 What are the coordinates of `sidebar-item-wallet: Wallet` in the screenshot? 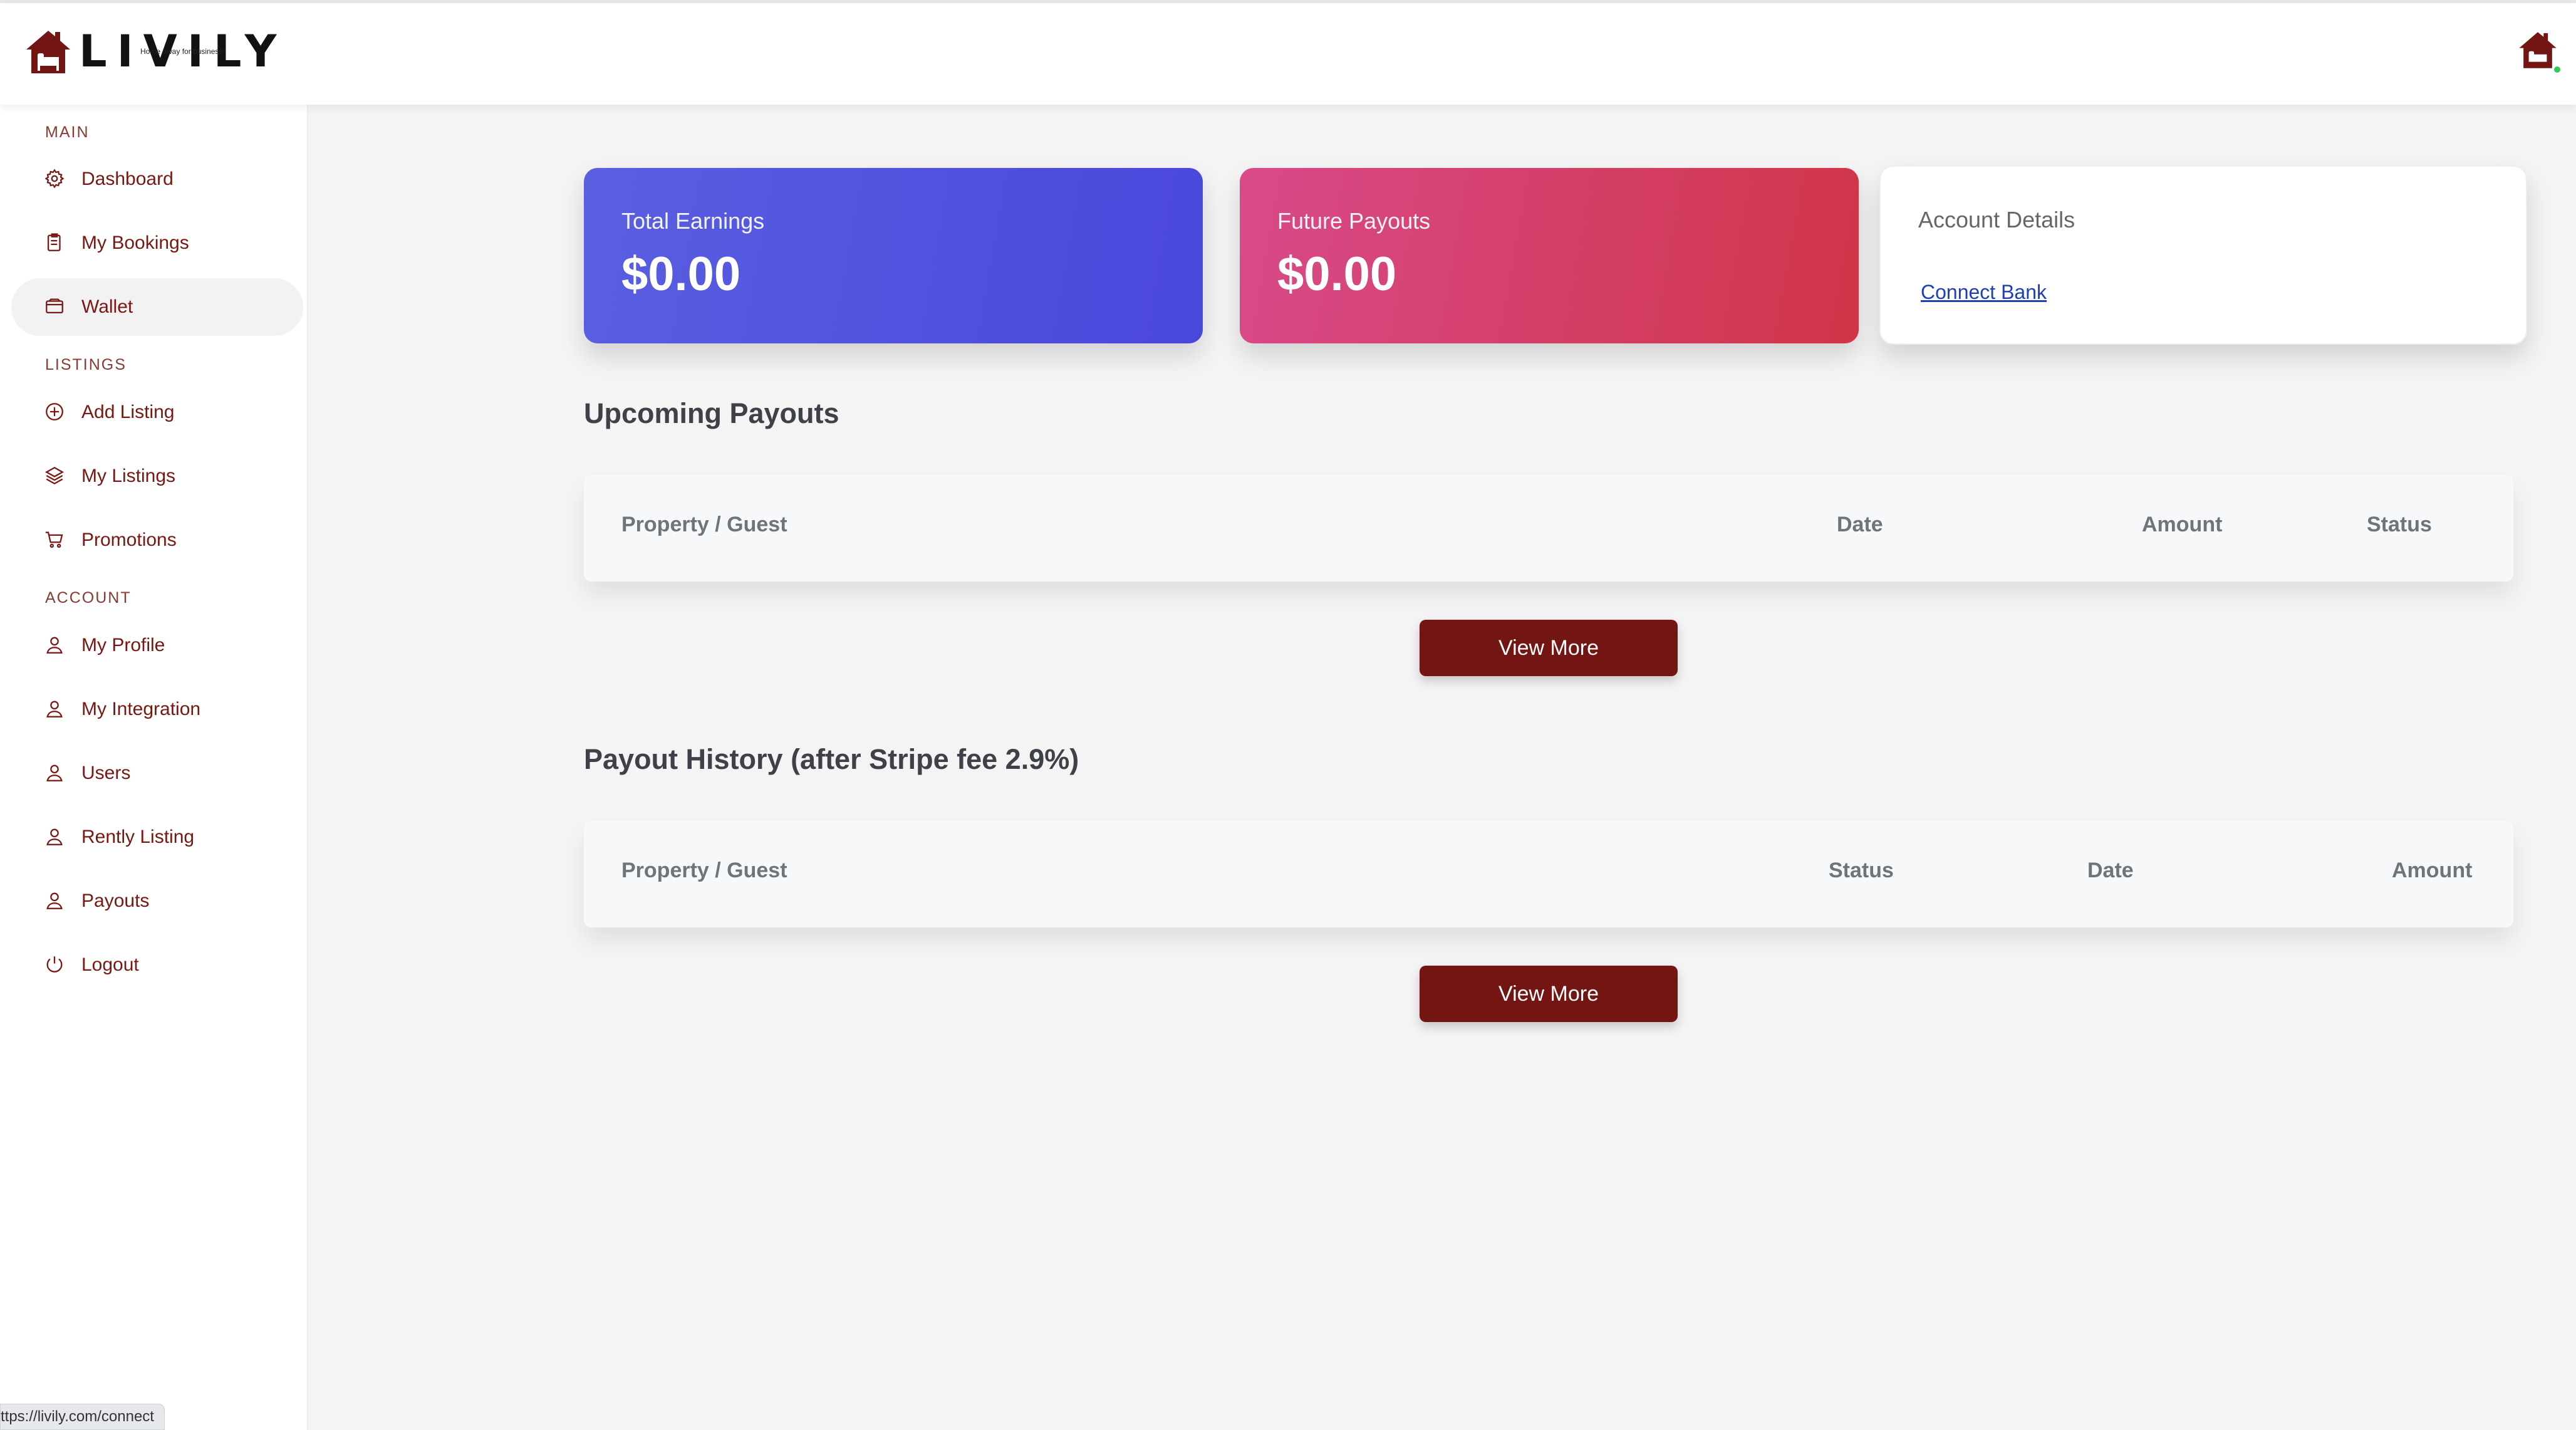 It's located at (157, 307).